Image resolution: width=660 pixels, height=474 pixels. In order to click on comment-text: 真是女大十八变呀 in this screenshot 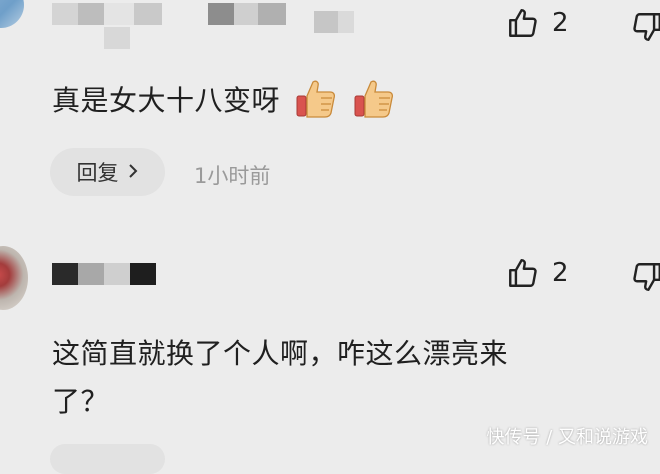, I will do `click(223, 100)`.